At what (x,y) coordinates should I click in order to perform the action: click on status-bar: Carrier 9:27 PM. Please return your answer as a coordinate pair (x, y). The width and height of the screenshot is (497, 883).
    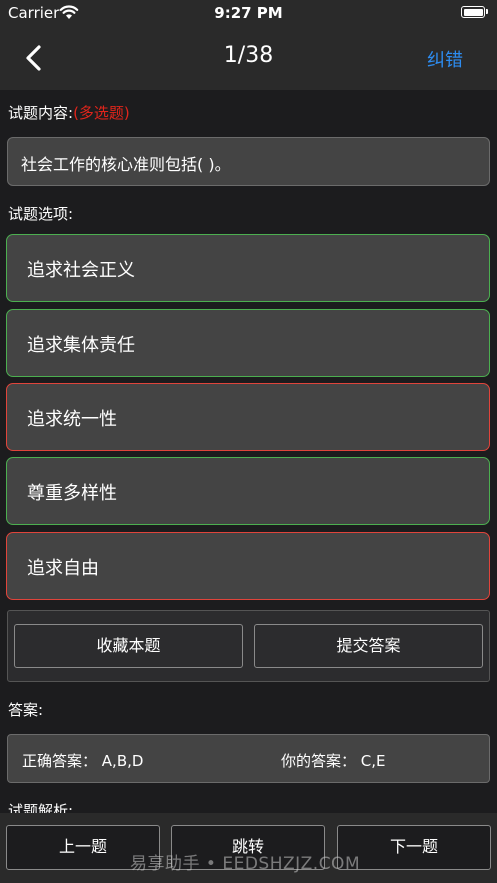
    Looking at the image, I should click on (248, 13).